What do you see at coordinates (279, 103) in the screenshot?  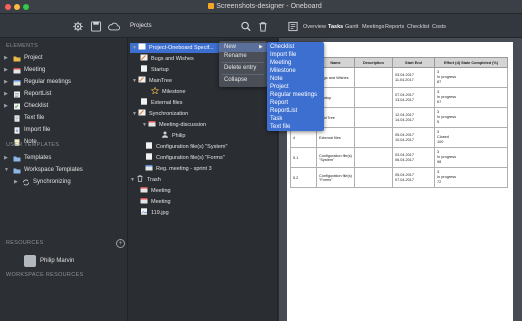 I see `submenu-item-report: Report` at bounding box center [279, 103].